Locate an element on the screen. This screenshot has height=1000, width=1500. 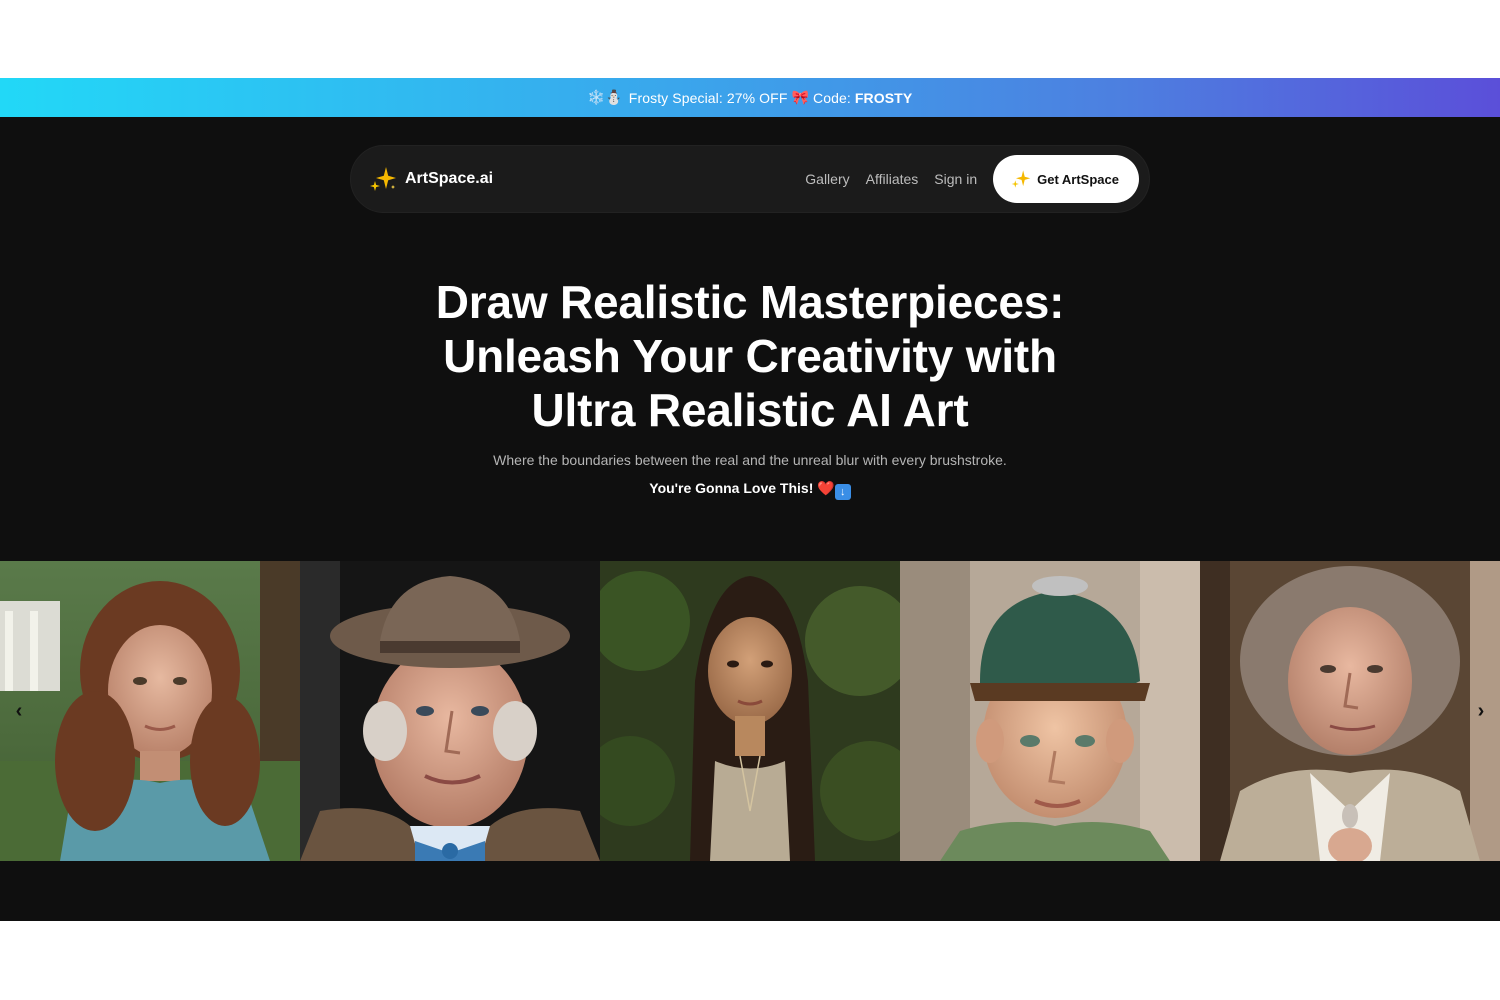
carousel-next-button: › is located at coordinates (1481, 711).